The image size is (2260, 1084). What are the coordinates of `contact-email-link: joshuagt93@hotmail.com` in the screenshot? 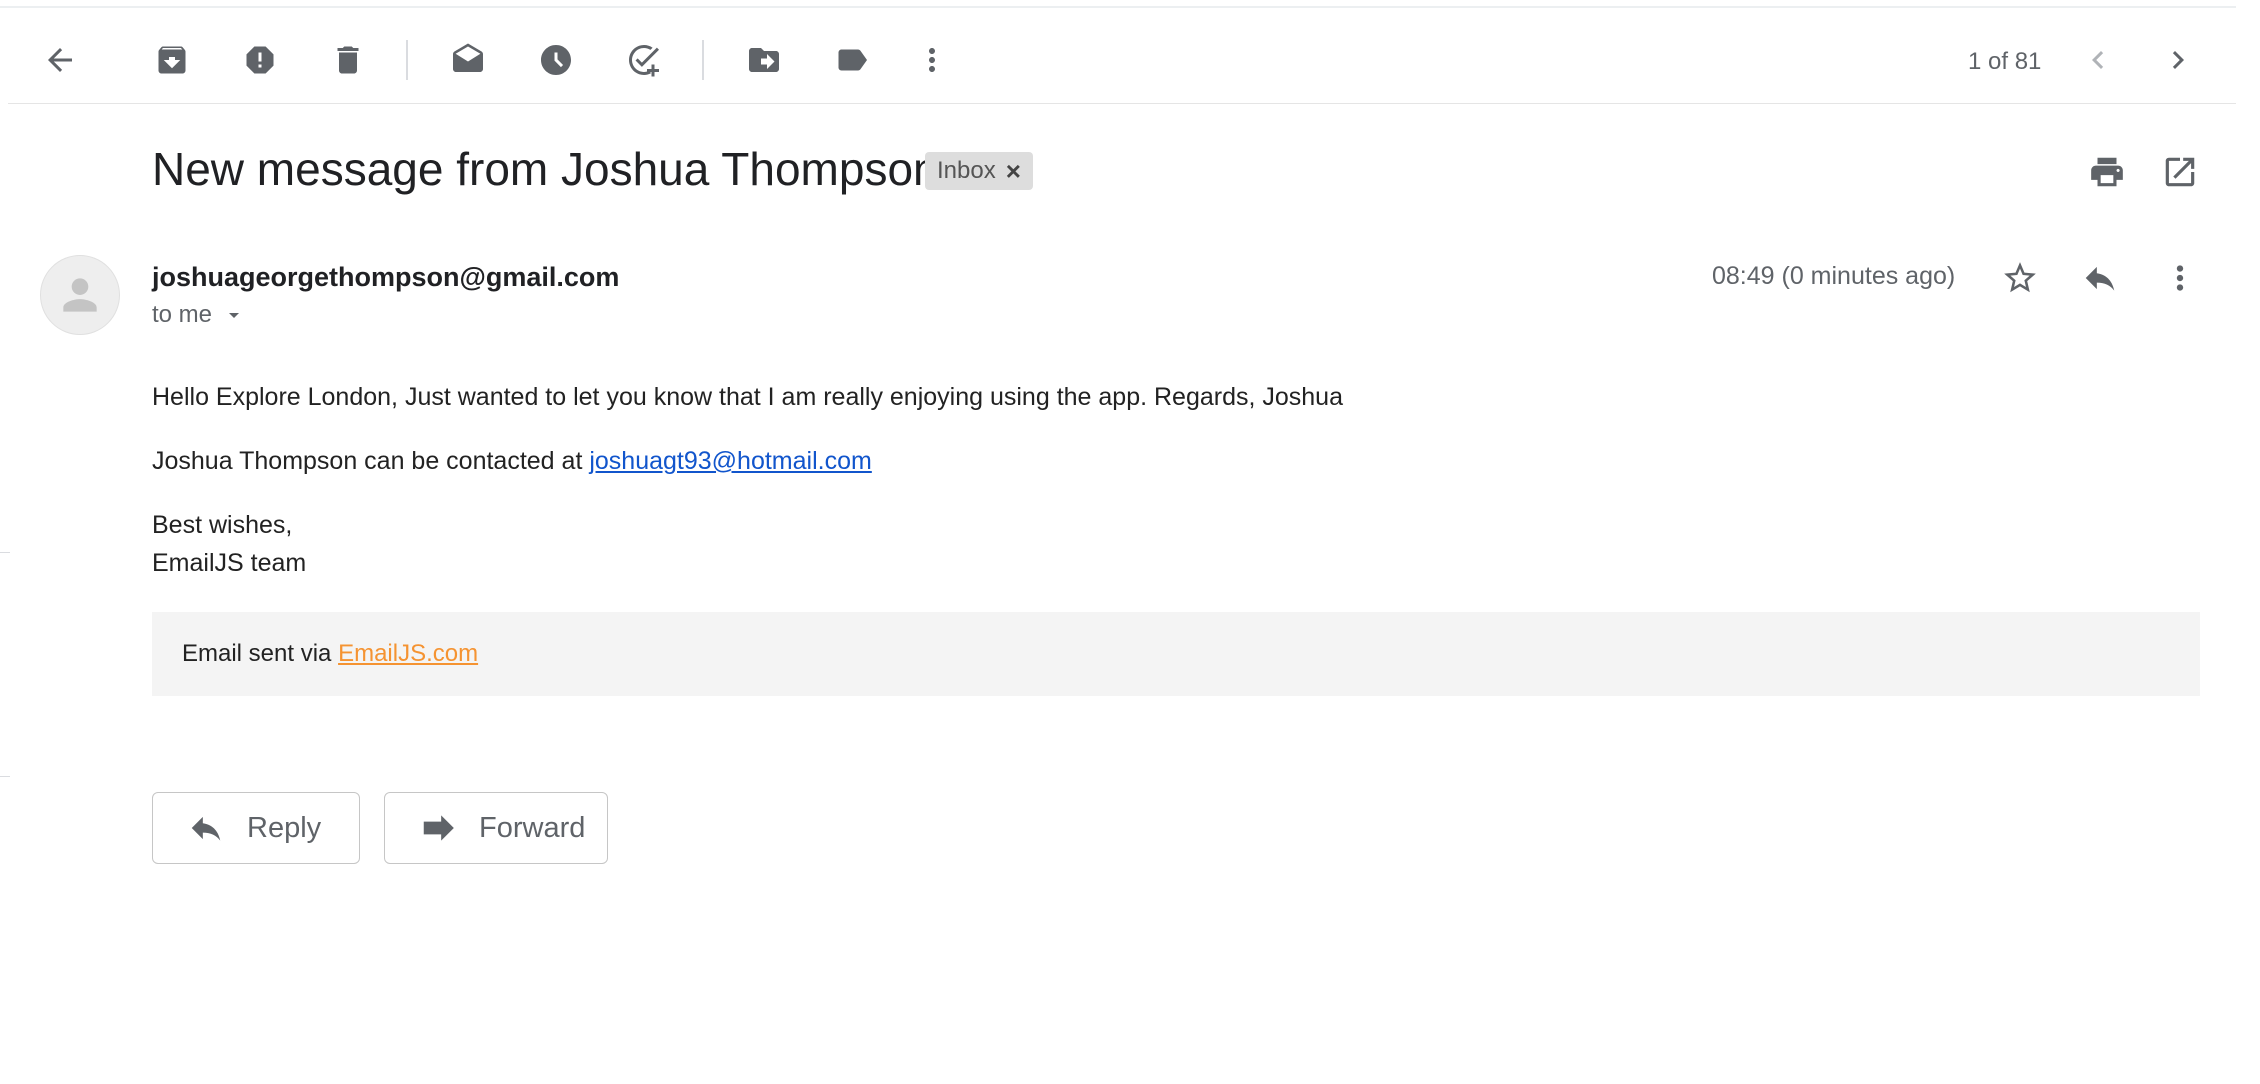 It's located at (730, 461).